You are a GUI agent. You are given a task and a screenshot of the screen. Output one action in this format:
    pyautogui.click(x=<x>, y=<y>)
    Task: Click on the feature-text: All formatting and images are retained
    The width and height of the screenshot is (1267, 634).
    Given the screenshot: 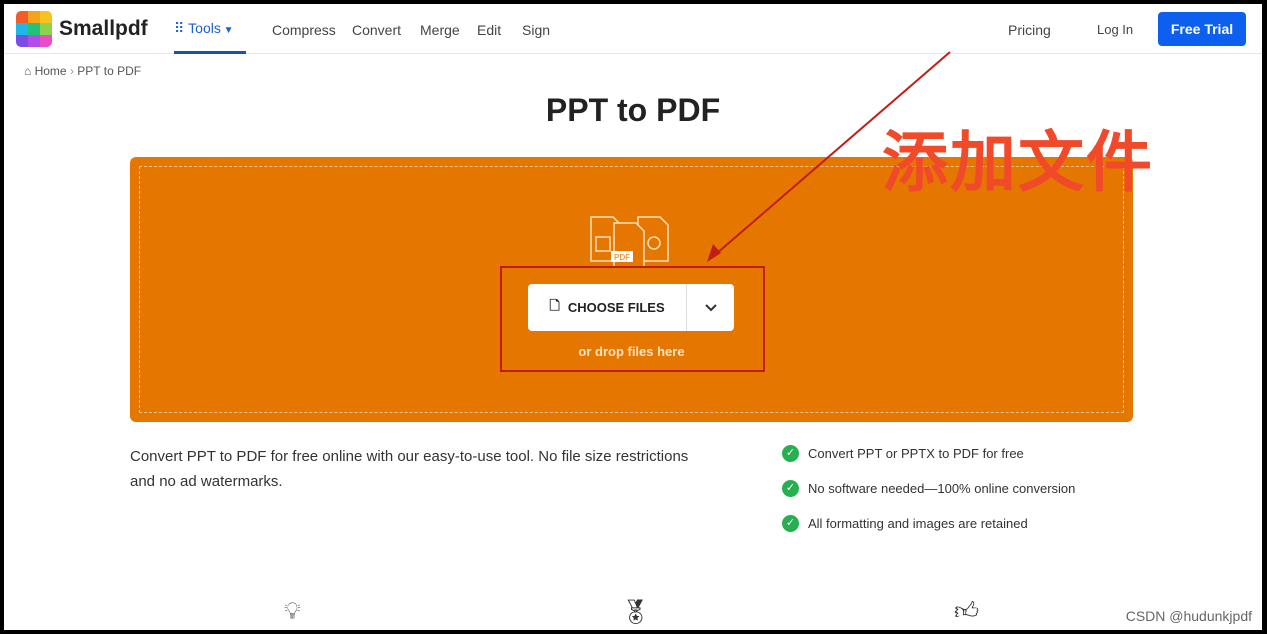 What is the action you would take?
    pyautogui.click(x=918, y=523)
    